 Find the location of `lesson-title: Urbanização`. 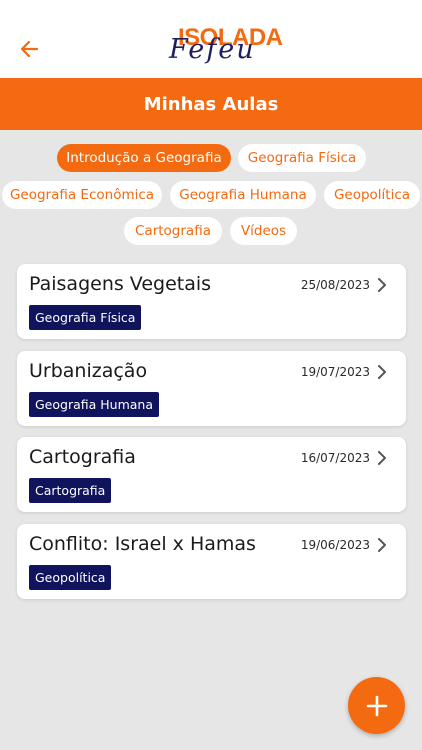

lesson-title: Urbanização is located at coordinates (88, 371).